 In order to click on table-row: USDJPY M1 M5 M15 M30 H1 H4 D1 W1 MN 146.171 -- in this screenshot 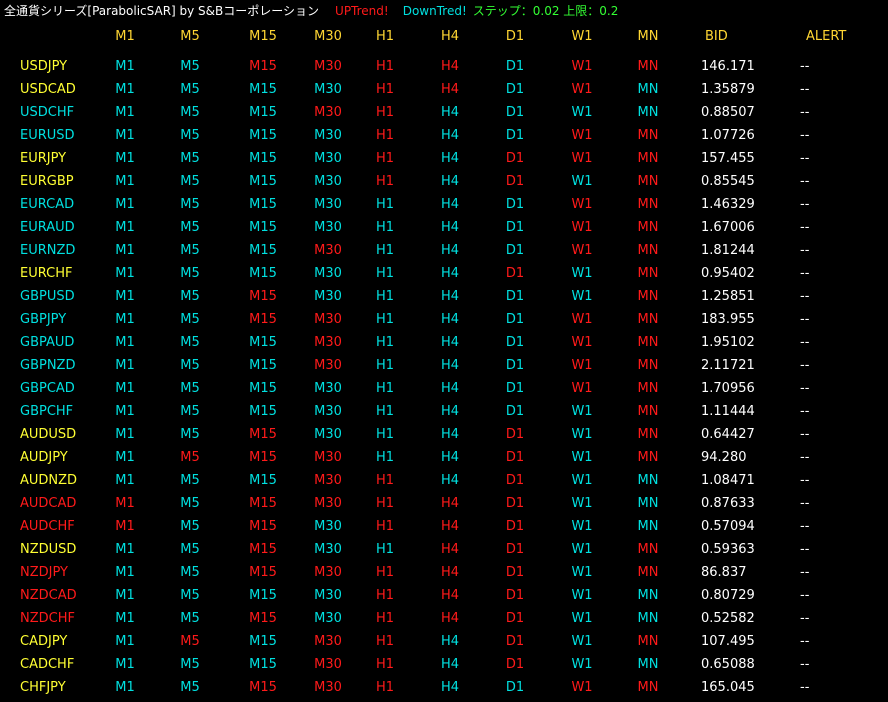, I will do `click(444, 66)`.